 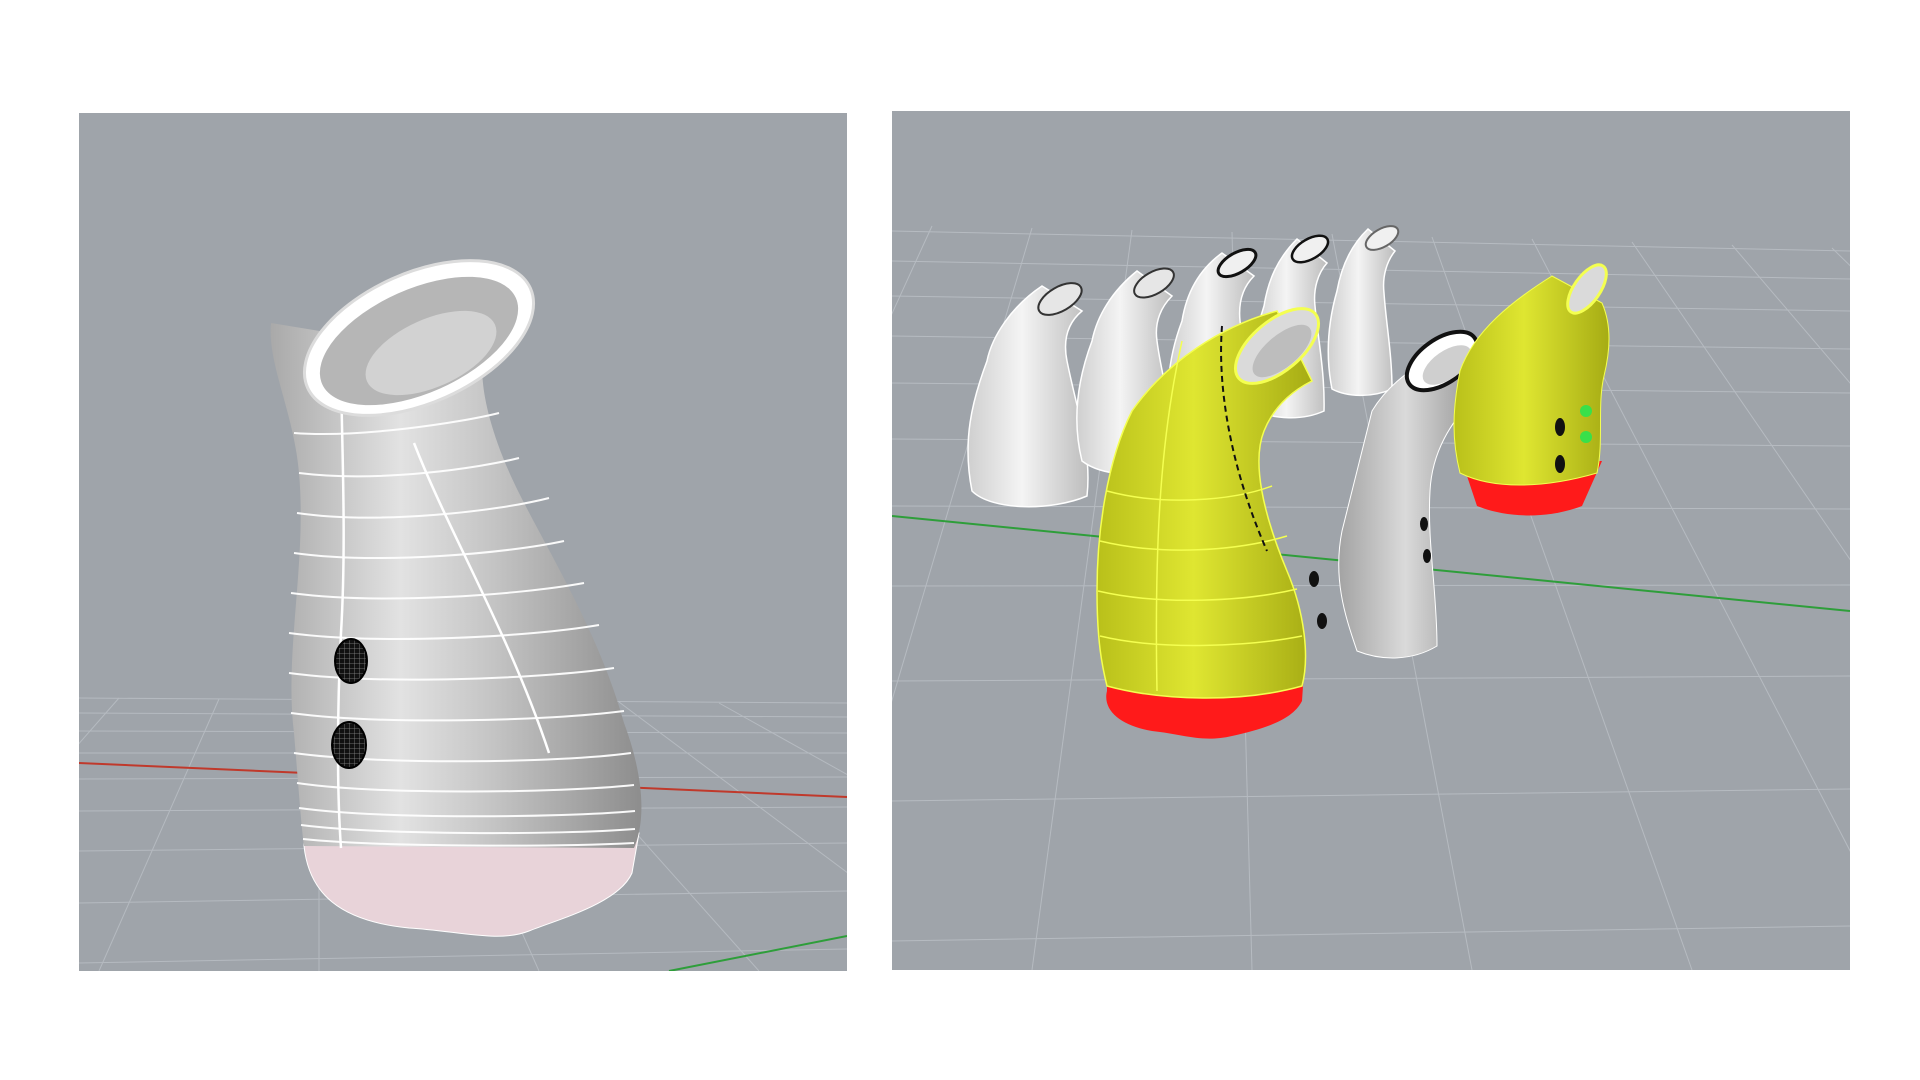 I want to click on vent-hole-upper, so click(x=351, y=661).